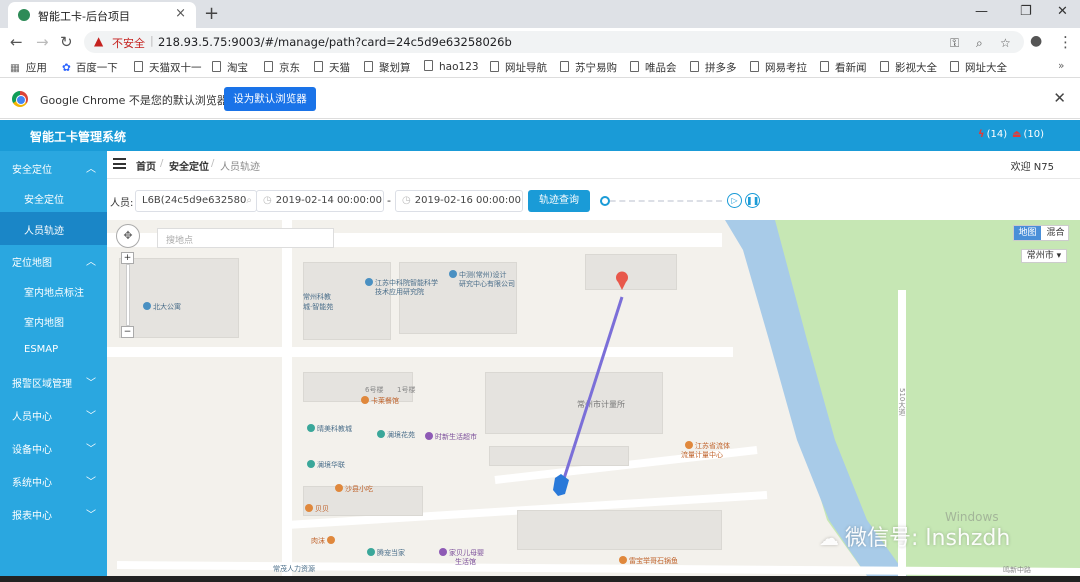 Image resolution: width=1080 pixels, height=582 pixels. Describe the element at coordinates (1044, 256) in the screenshot. I see `city-selector: 常州市 ▾` at that location.